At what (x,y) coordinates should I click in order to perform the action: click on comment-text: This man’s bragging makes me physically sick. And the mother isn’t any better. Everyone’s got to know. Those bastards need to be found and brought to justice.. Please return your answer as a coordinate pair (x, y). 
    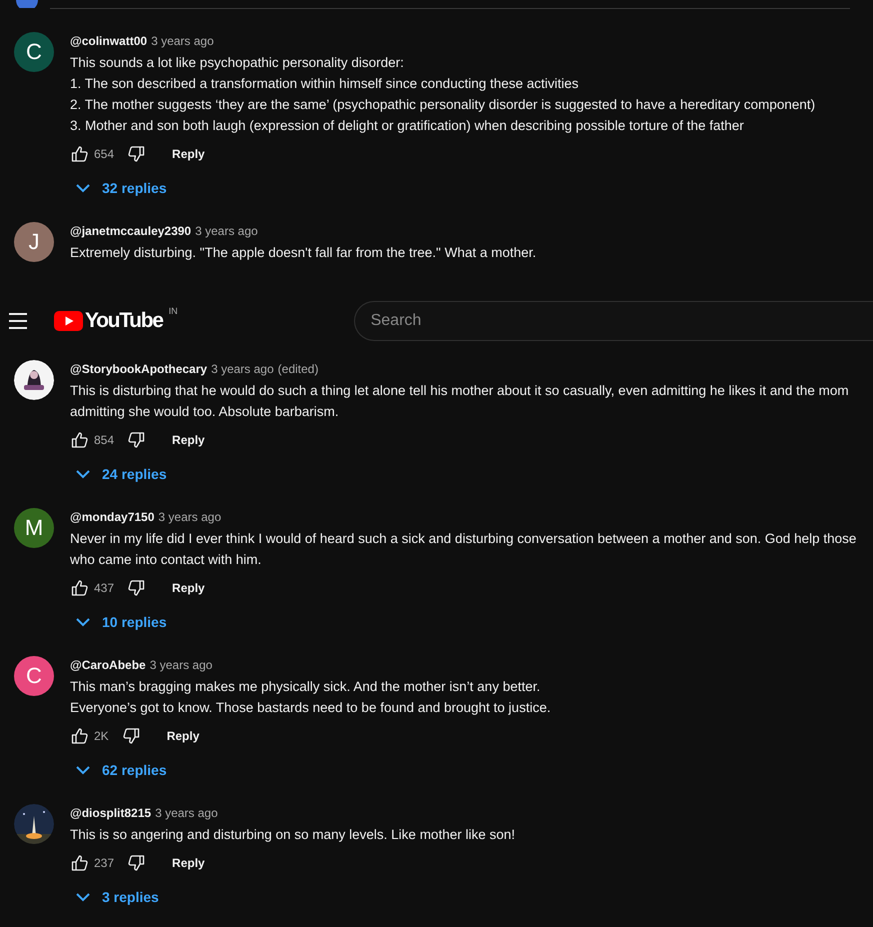
    Looking at the image, I should click on (311, 697).